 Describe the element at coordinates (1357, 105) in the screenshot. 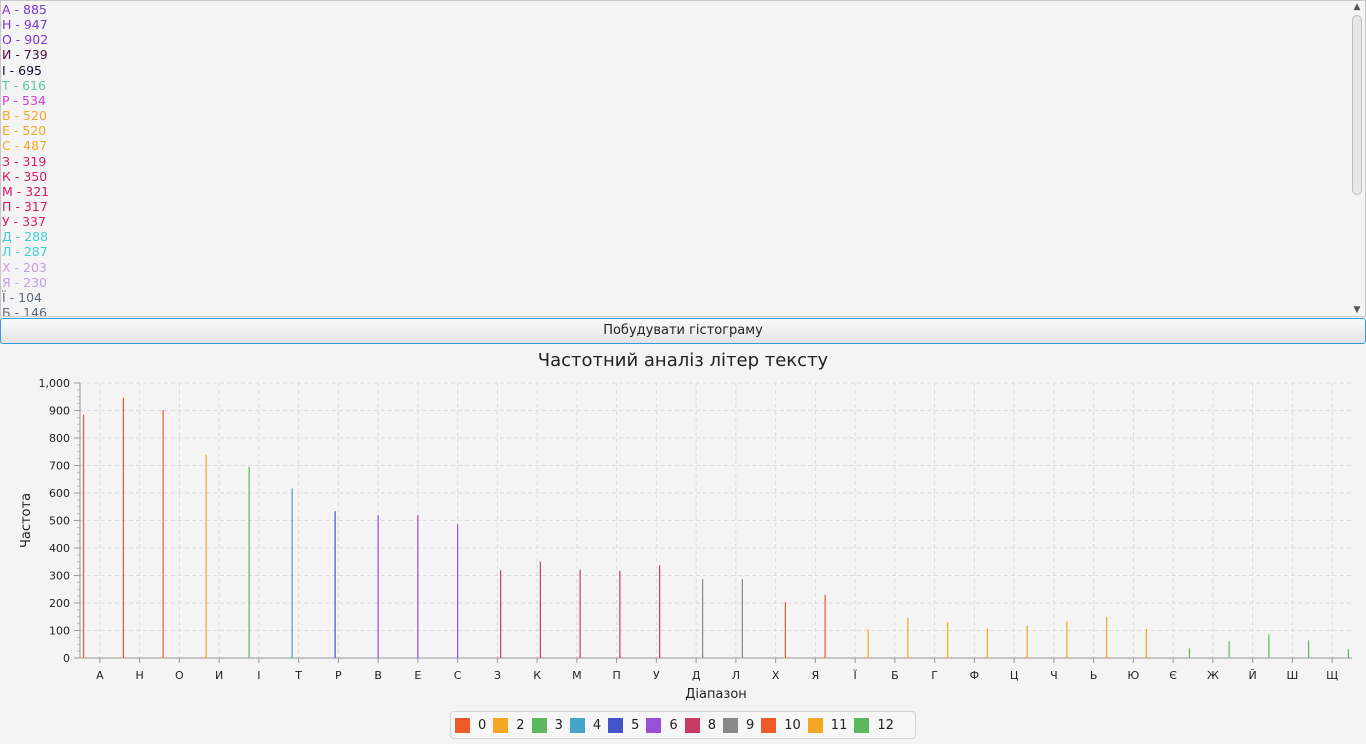

I see `scroll-thumb` at that location.